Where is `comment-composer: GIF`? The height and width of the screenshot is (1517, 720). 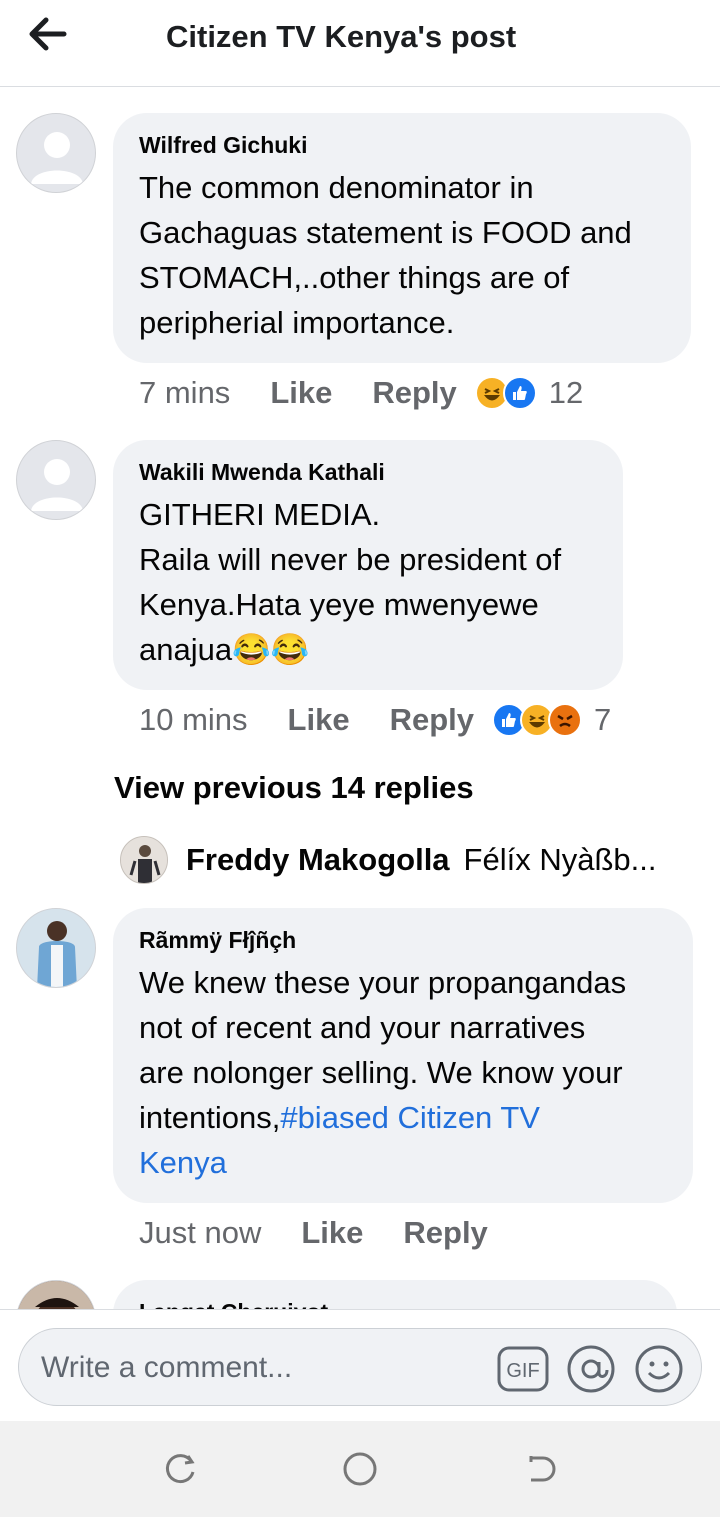
comment-composer: GIF is located at coordinates (360, 1365).